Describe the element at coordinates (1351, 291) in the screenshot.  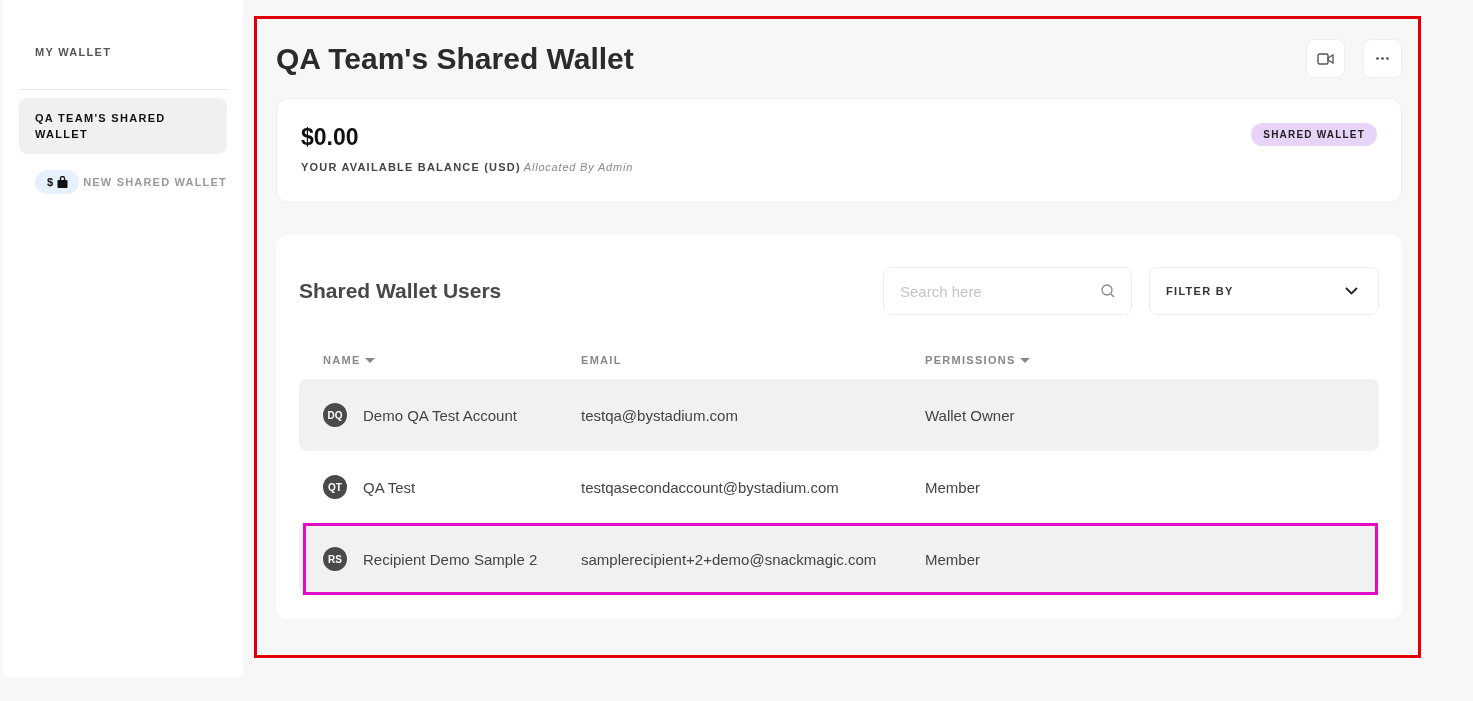
I see `chevron-down-icon` at that location.